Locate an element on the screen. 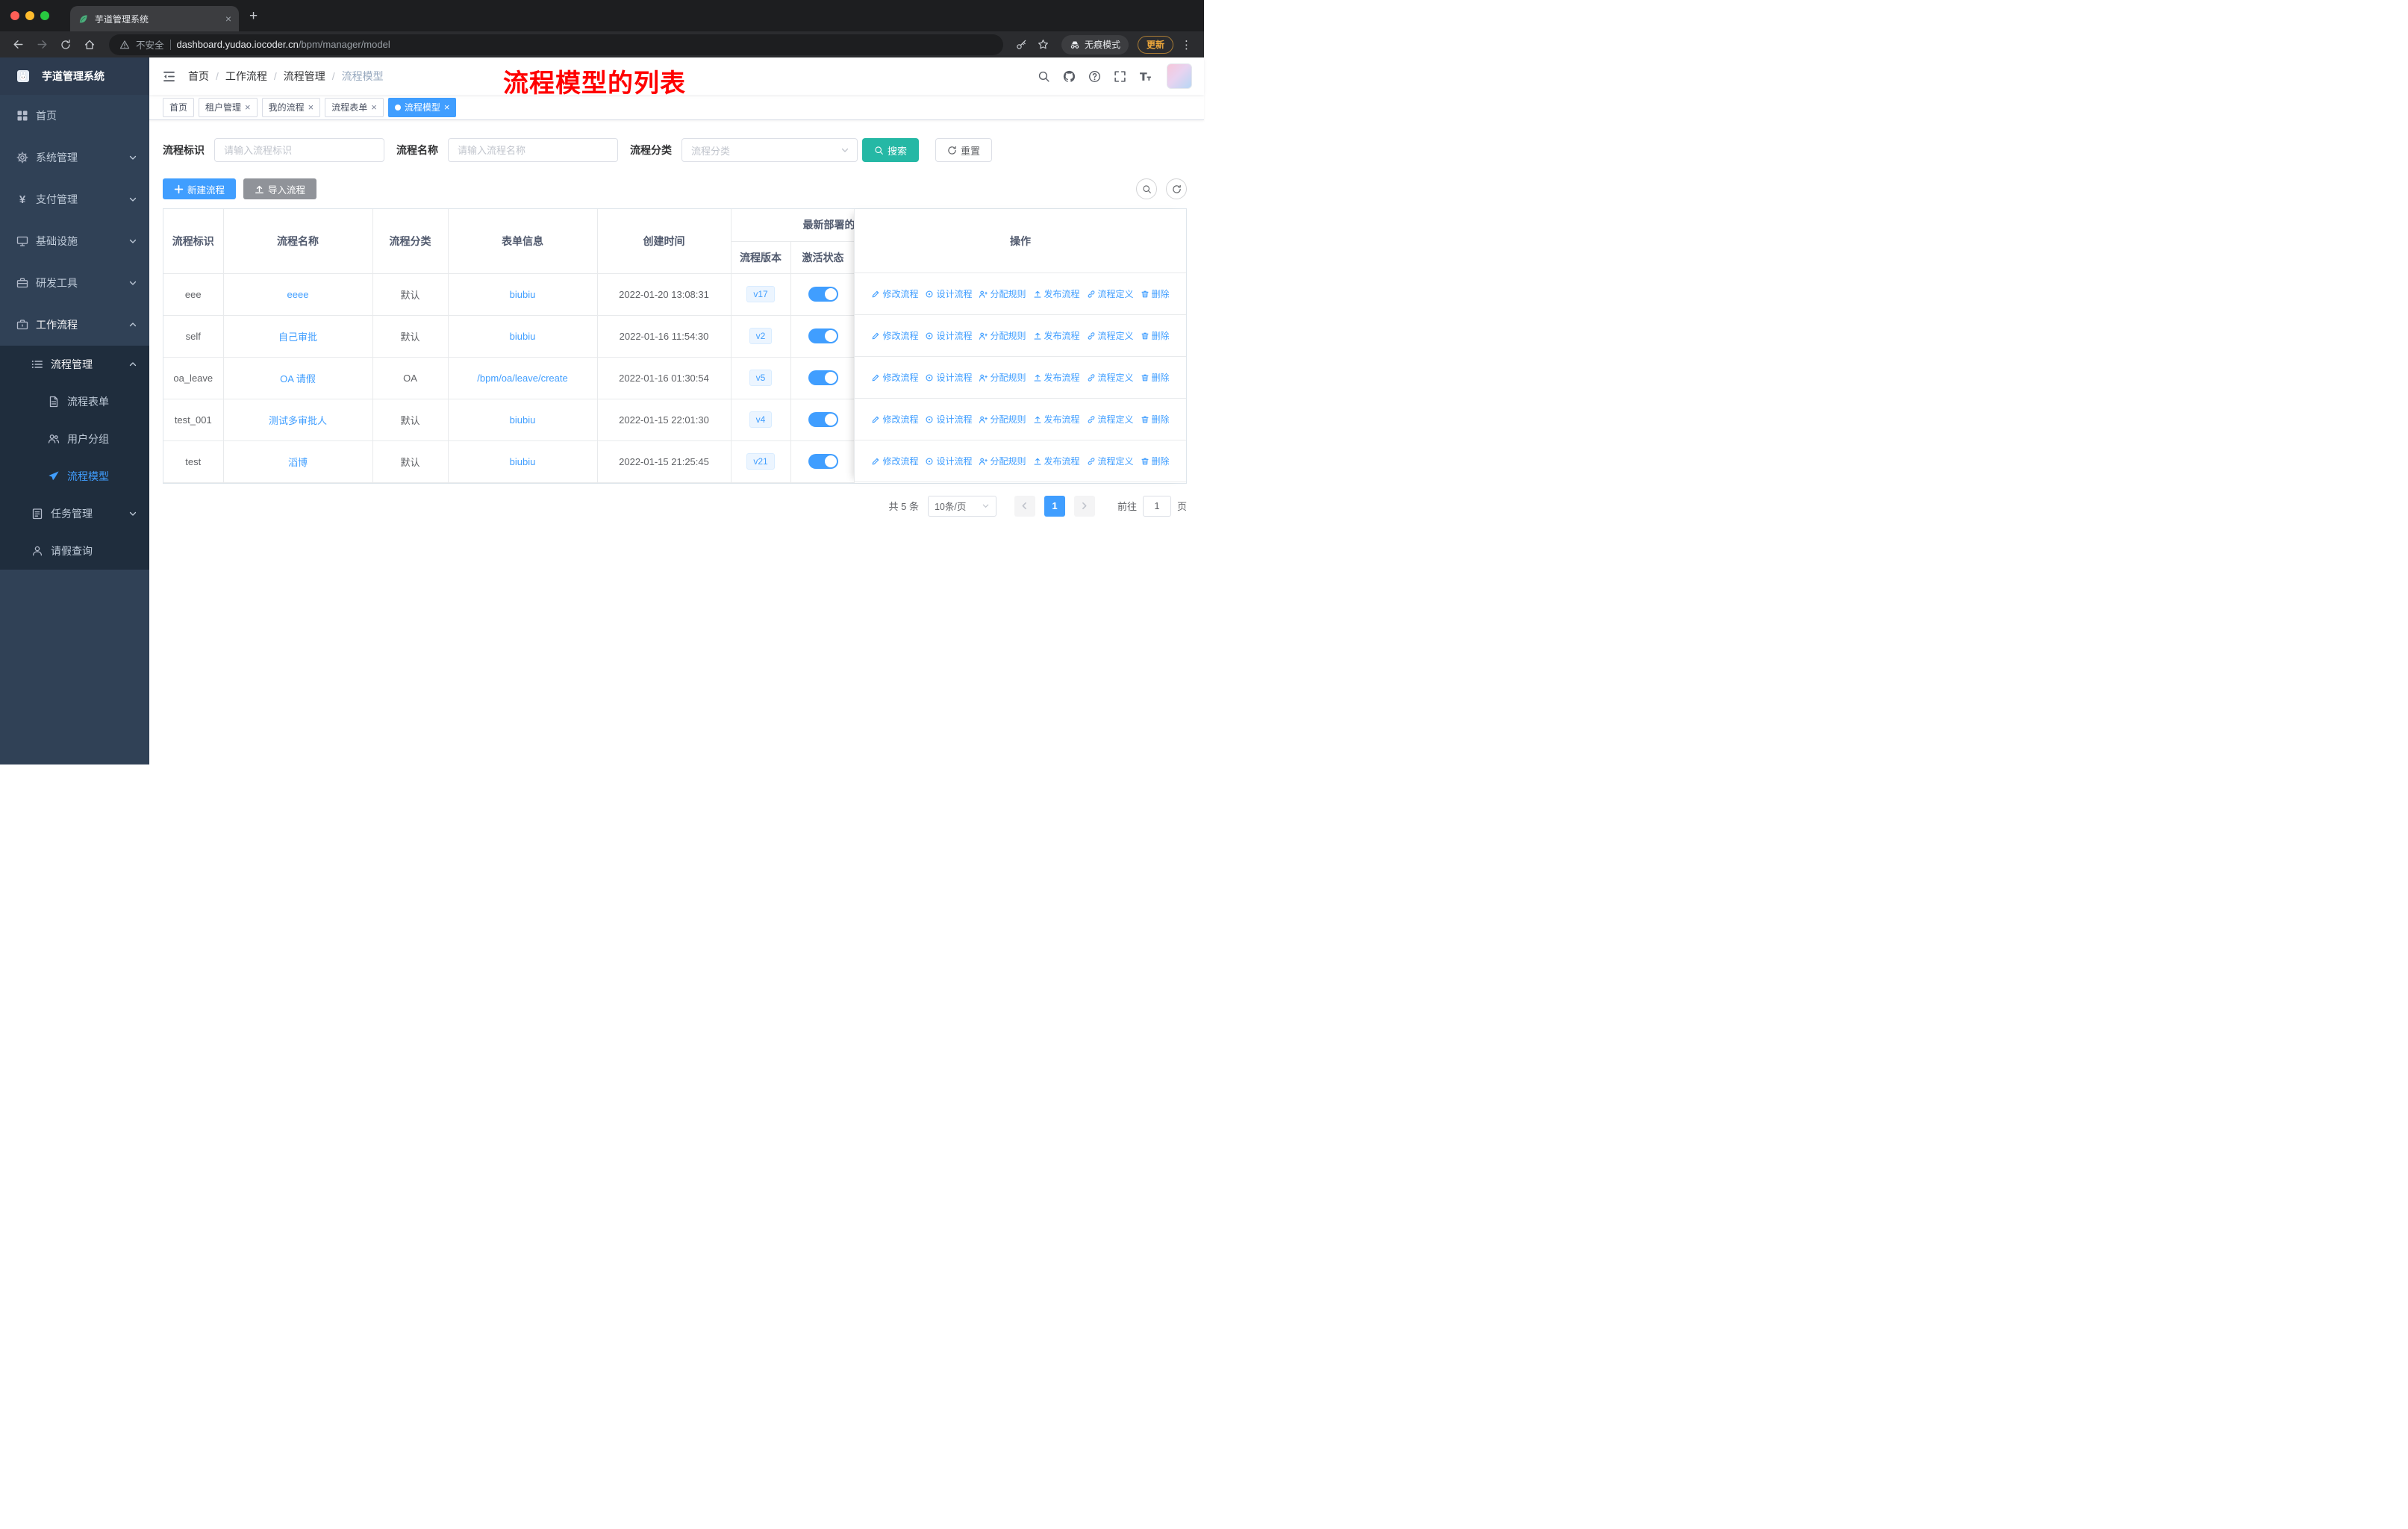  user-avatar is located at coordinates (1179, 76).